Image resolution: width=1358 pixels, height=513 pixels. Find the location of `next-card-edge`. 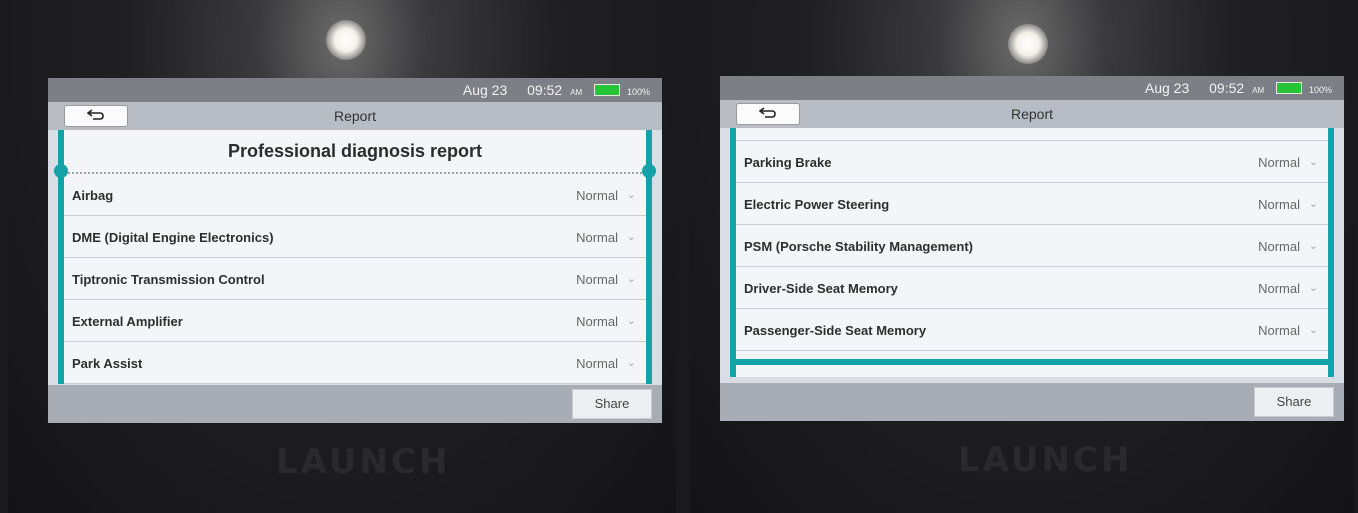

next-card-edge is located at coordinates (1032, 371).